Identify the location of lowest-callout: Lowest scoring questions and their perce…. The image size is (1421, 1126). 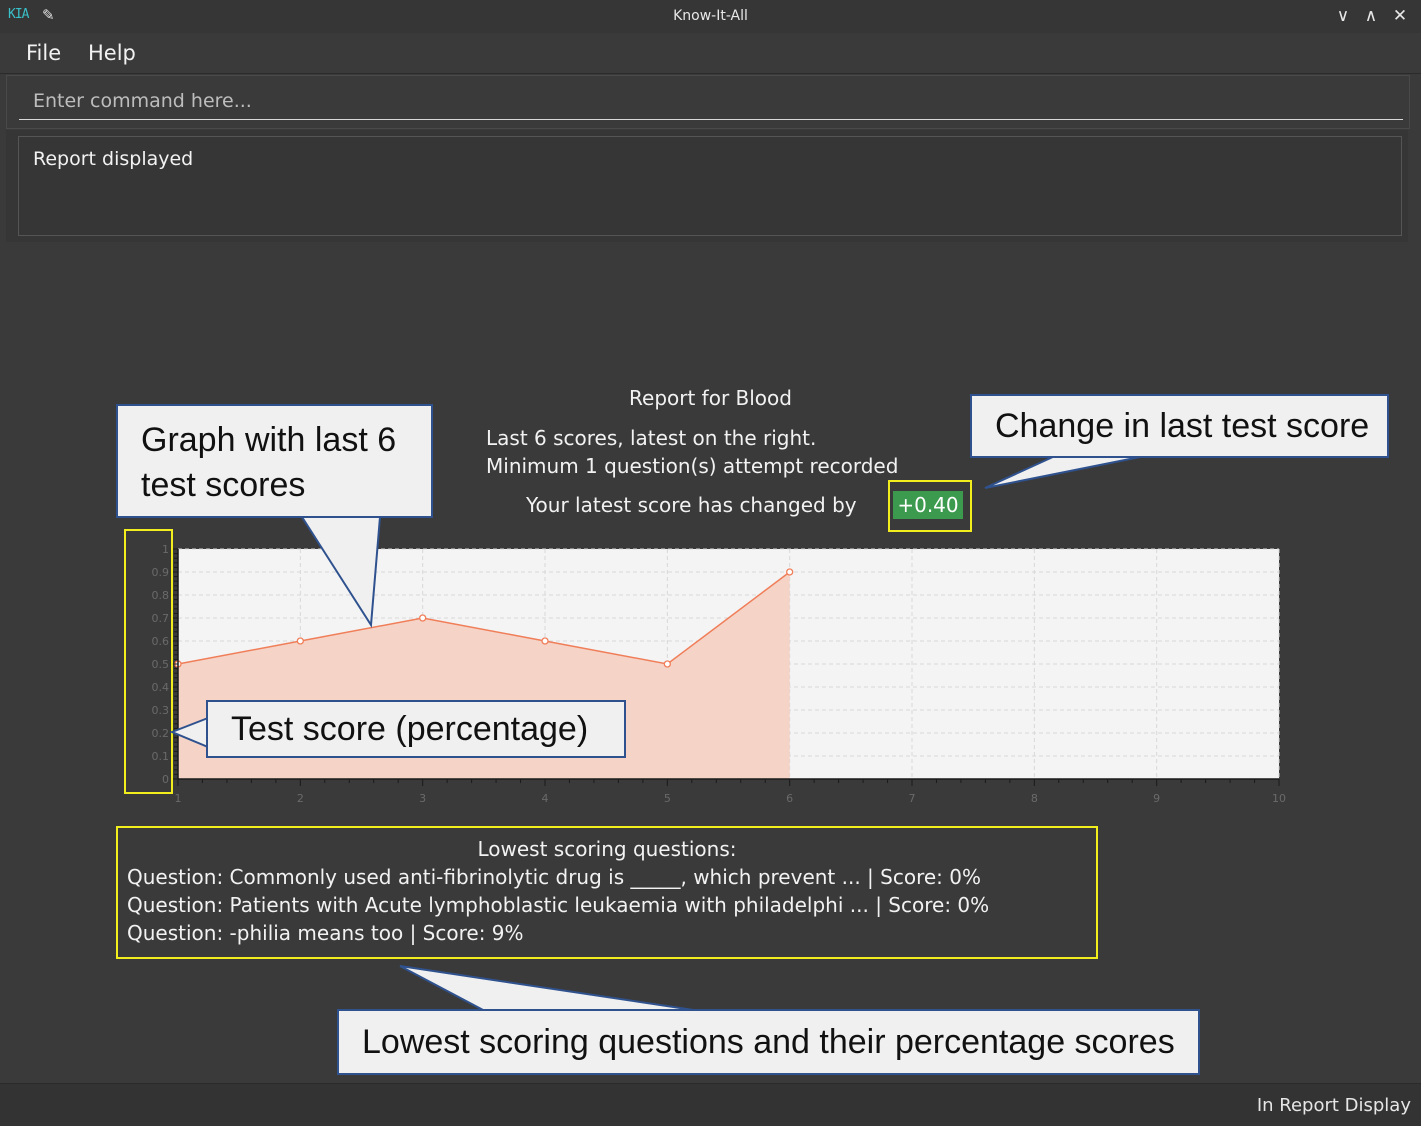
(768, 1042).